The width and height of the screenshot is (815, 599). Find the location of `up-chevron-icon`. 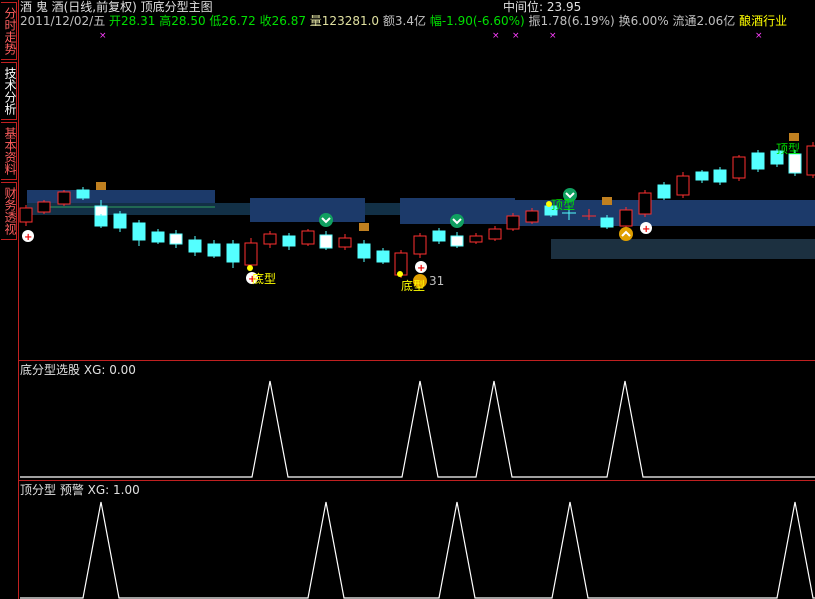

up-chevron-icon is located at coordinates (626, 234).